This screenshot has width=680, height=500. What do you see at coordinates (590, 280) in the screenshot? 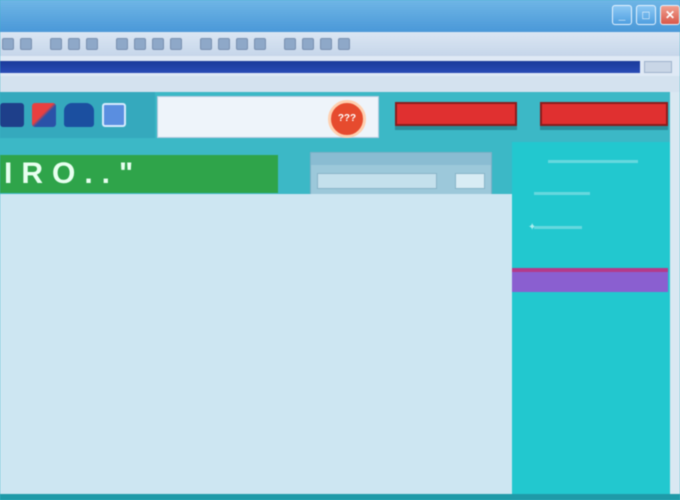
I see `sidebar-highlight-bar` at bounding box center [590, 280].